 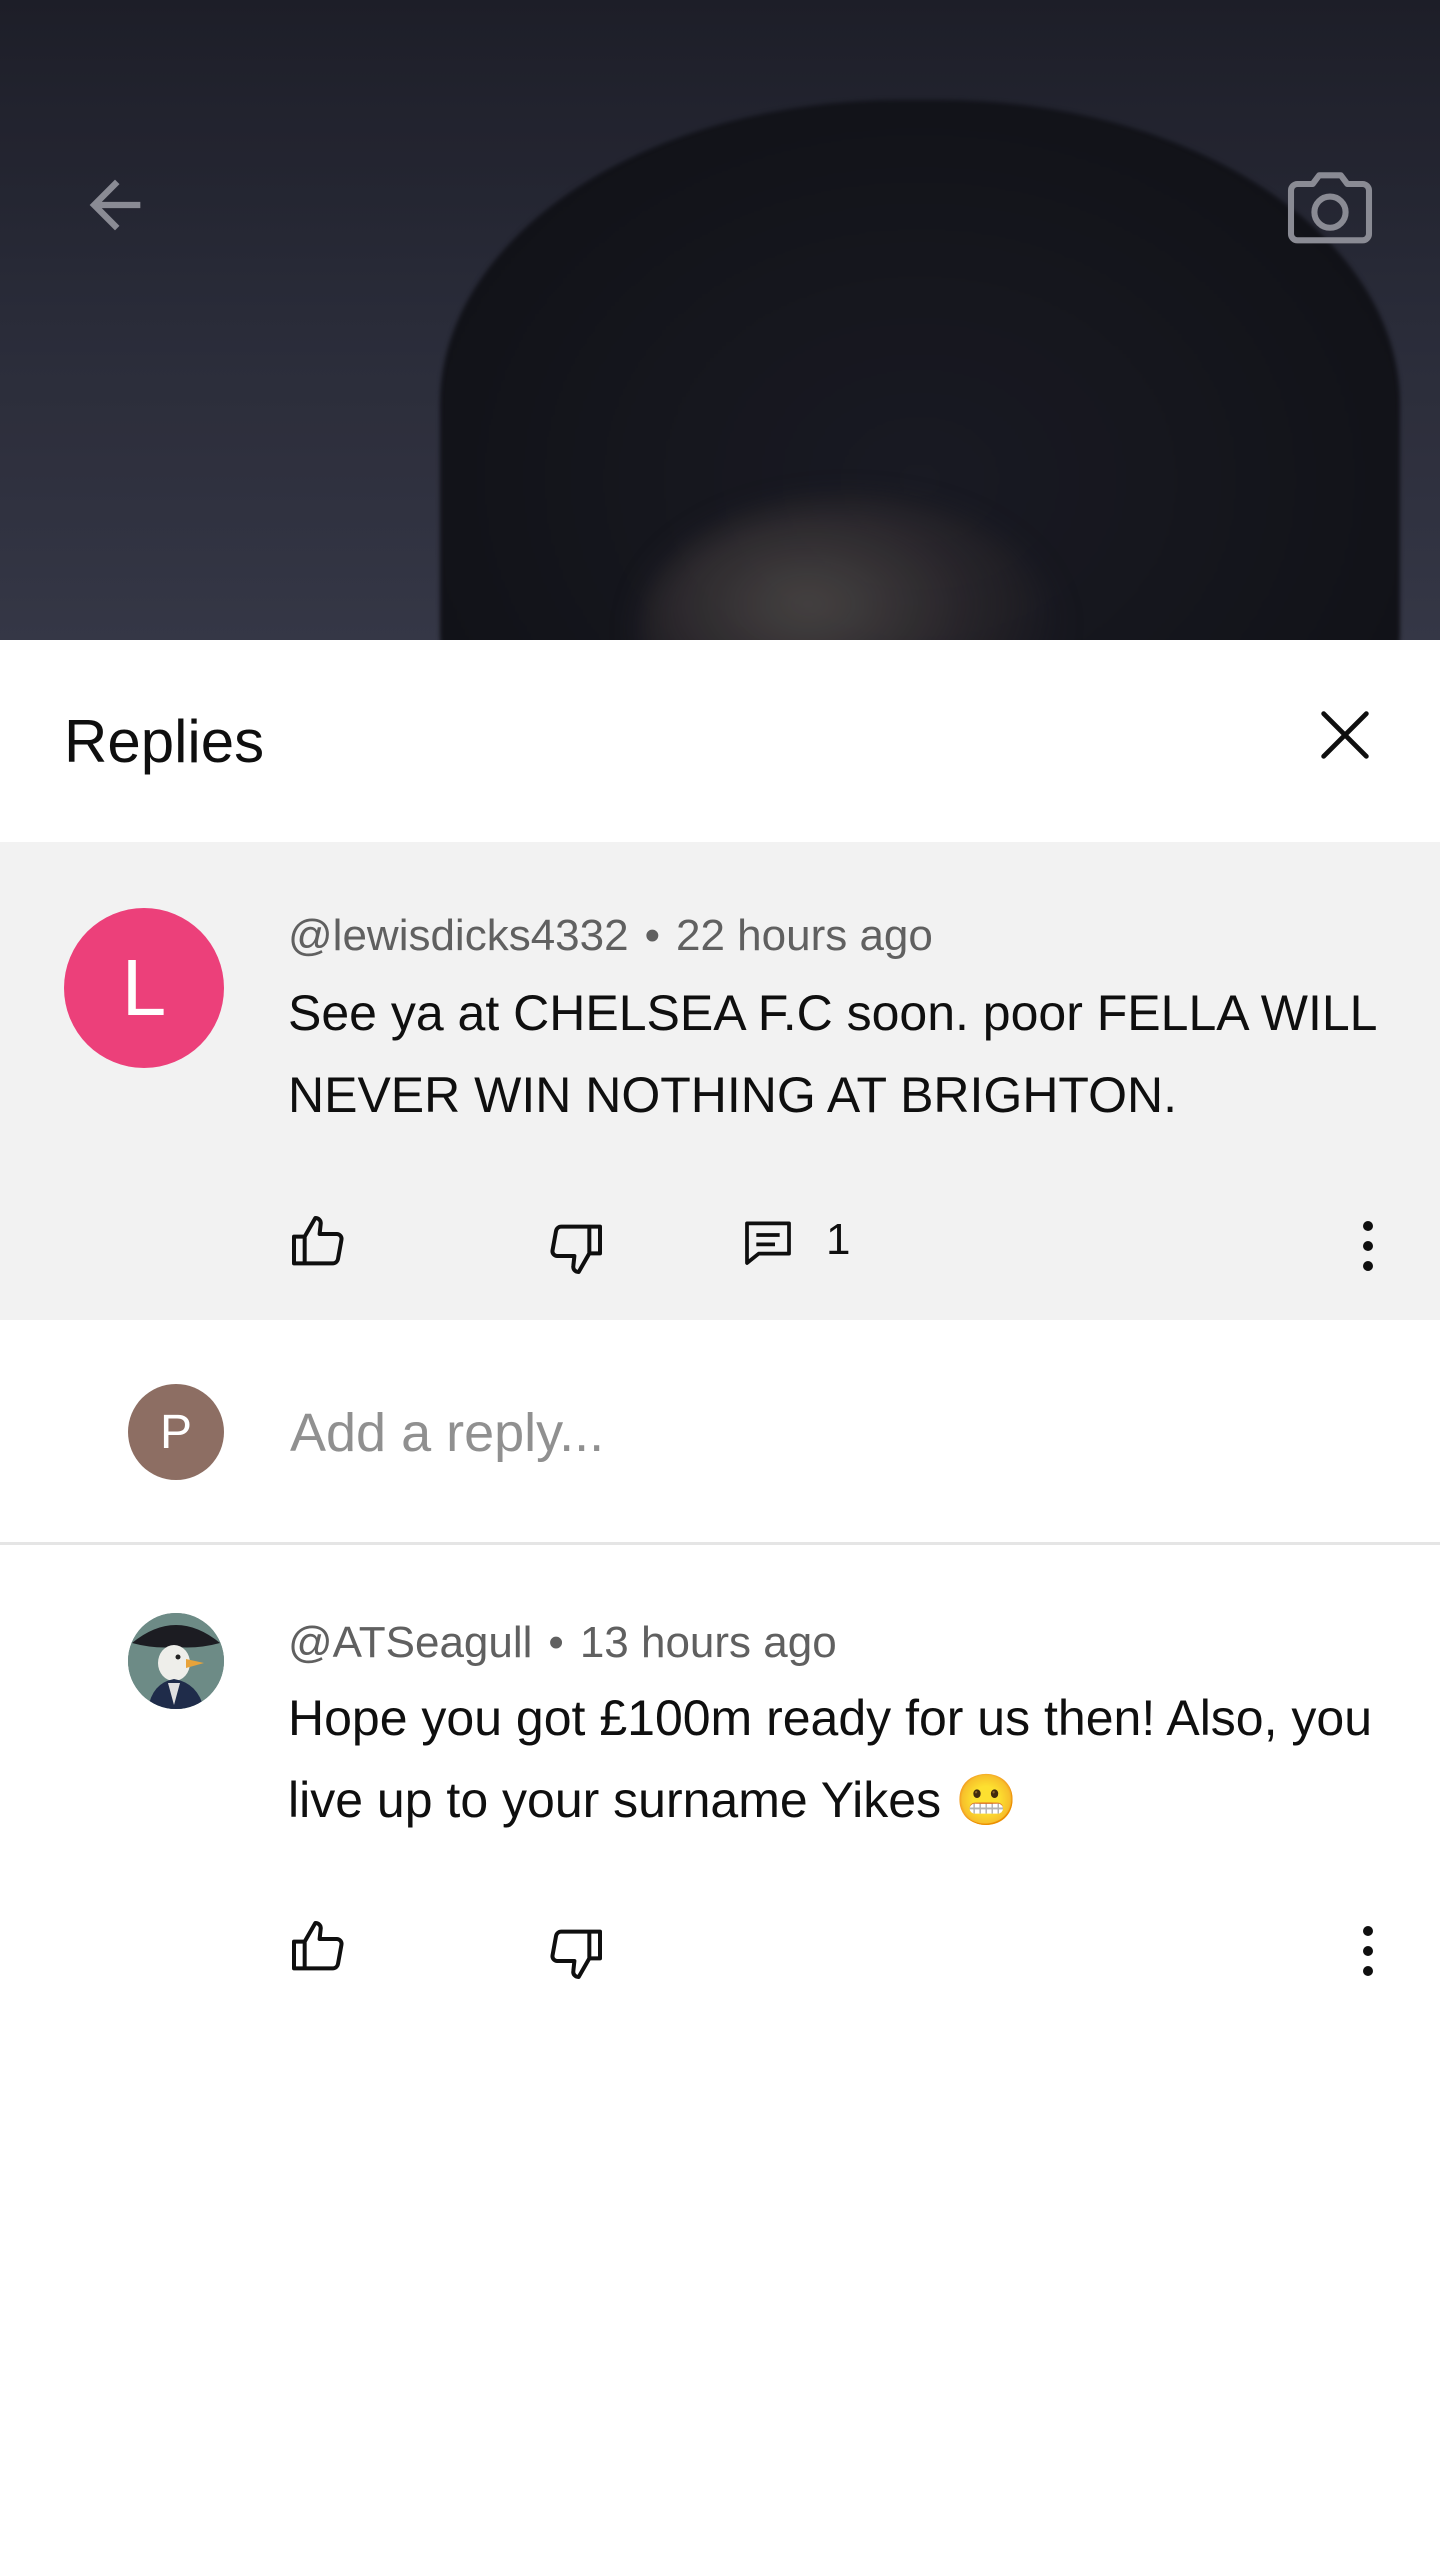 I want to click on comment-icon, so click(x=768, y=1243).